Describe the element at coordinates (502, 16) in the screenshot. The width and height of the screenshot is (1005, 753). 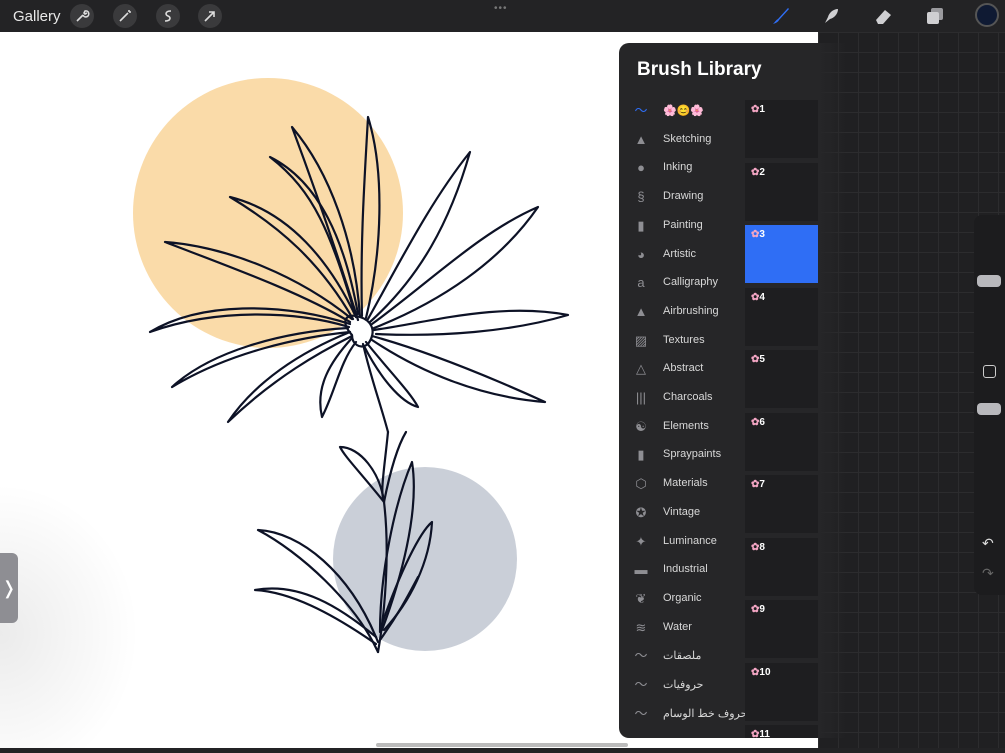
I see `top-toolbar: Gallery •••` at that location.